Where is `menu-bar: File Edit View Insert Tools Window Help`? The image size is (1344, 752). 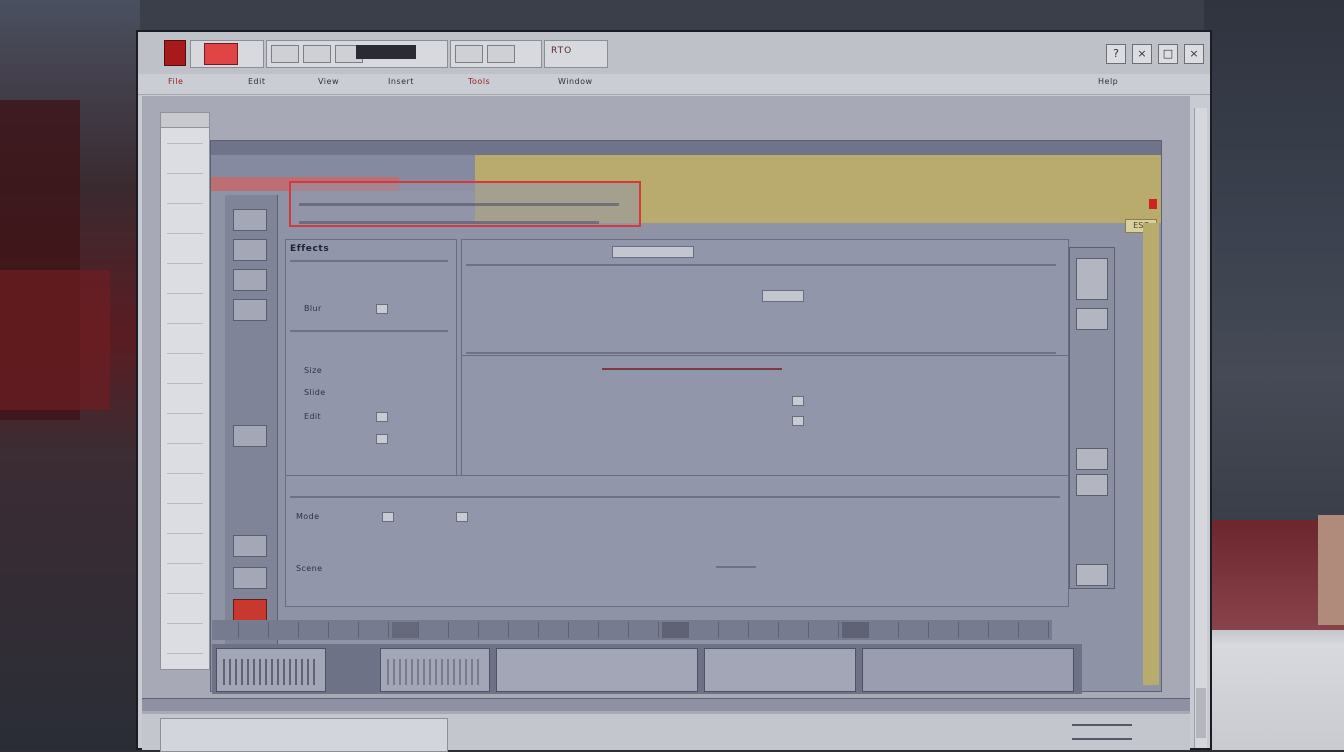
menu-bar: File Edit View Insert Tools Window Help is located at coordinates (674, 84).